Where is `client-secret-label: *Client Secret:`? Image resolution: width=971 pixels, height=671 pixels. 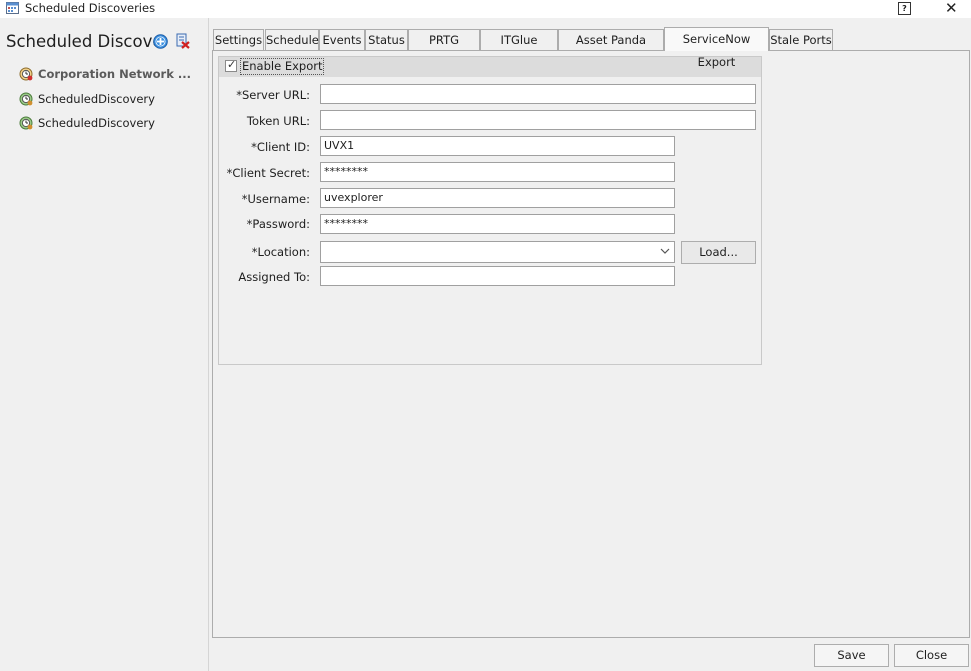
client-secret-label: *Client Secret: is located at coordinates (268, 173).